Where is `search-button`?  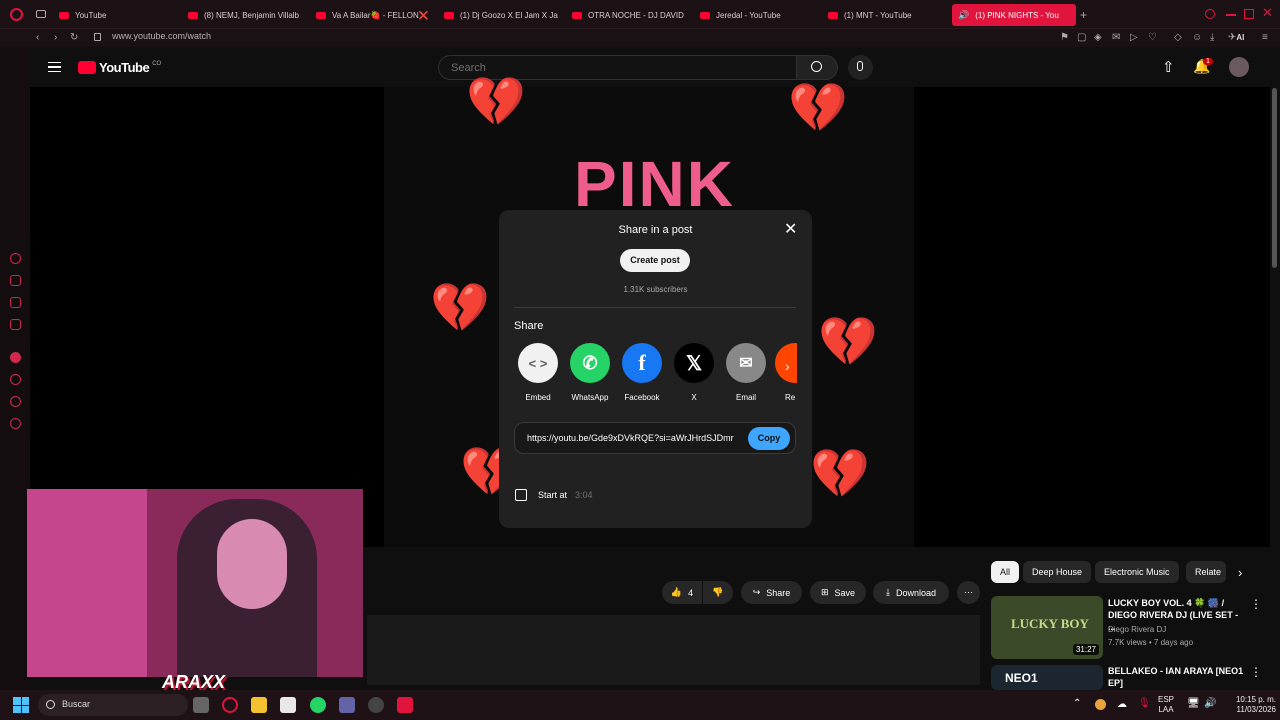
search-button is located at coordinates (817, 67).